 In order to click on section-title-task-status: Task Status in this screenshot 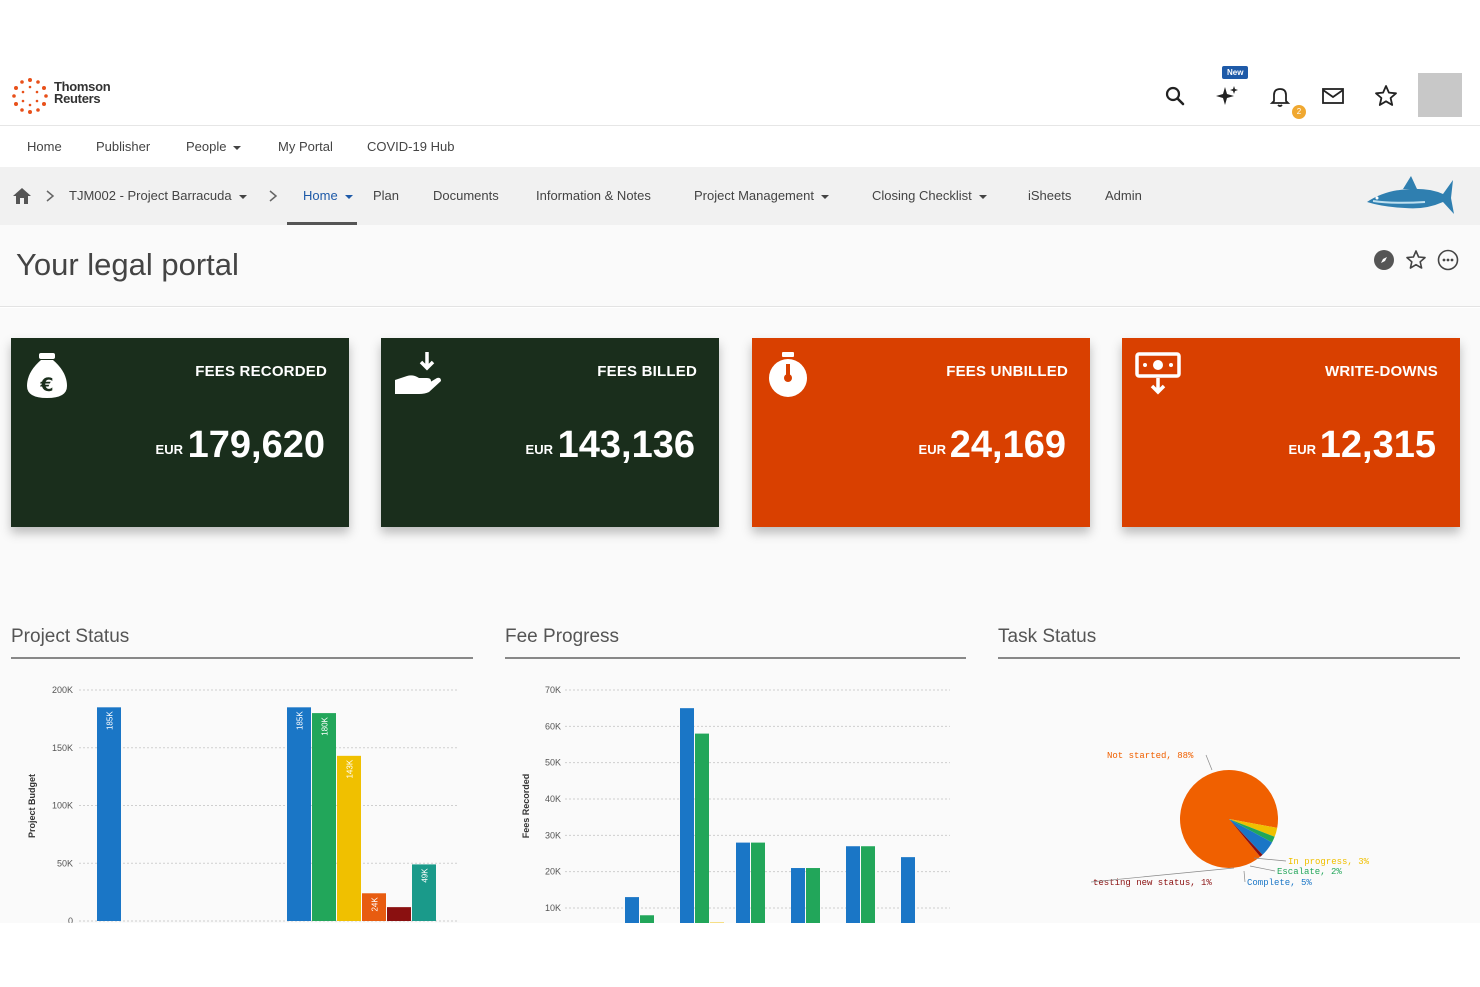, I will do `click(1047, 636)`.